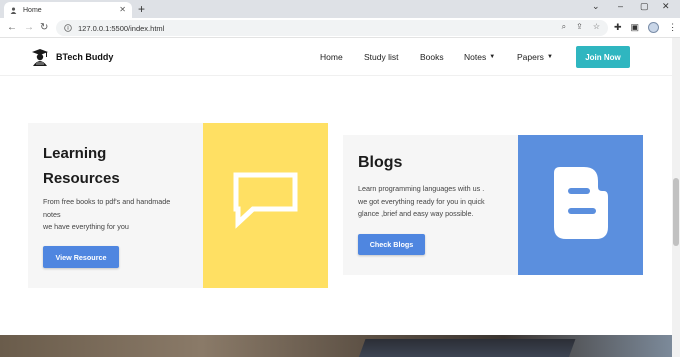 This screenshot has height=357, width=680. What do you see at coordinates (81, 178) in the screenshot?
I see `resources-title-line2: Resources` at bounding box center [81, 178].